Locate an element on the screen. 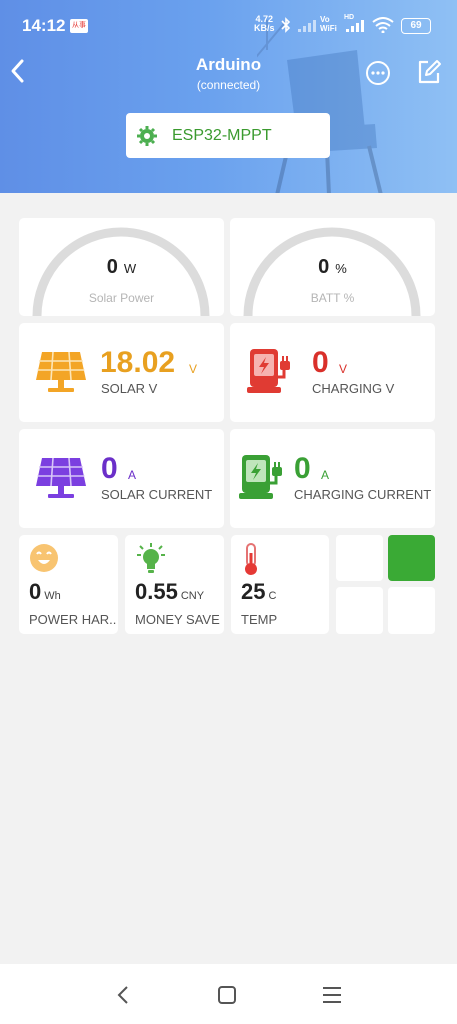 The height and width of the screenshot is (1024, 457). gauge-value-wrap: 0% is located at coordinates (332, 267).